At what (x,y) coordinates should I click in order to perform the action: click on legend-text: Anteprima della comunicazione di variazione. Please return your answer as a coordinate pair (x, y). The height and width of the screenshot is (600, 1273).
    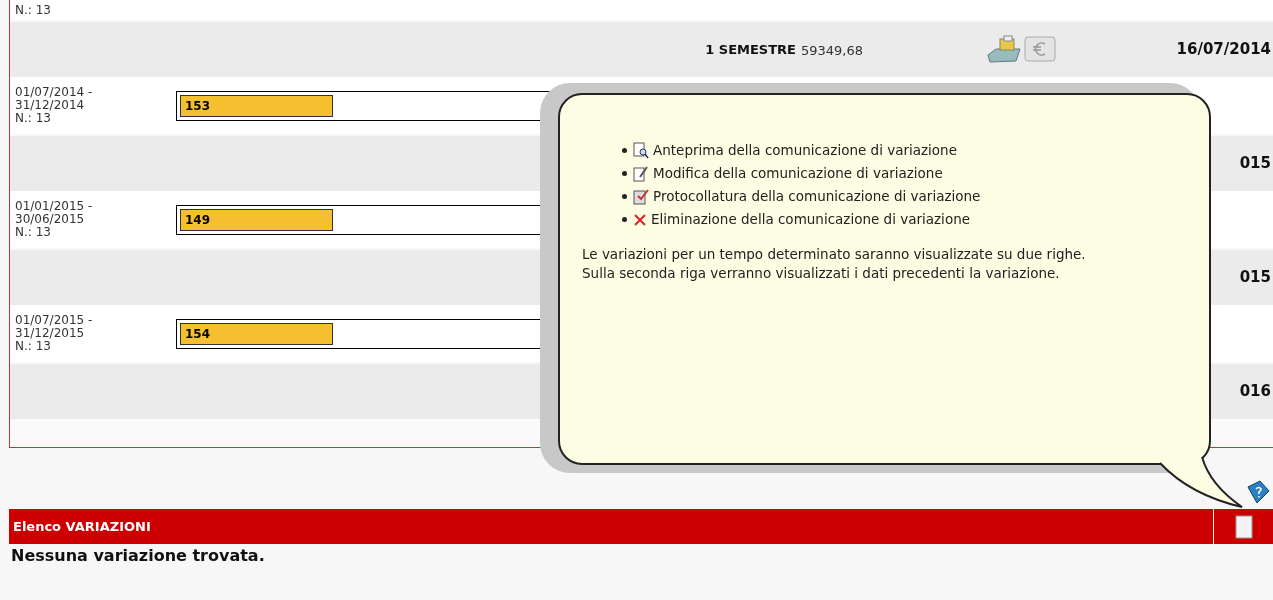
    Looking at the image, I should click on (805, 150).